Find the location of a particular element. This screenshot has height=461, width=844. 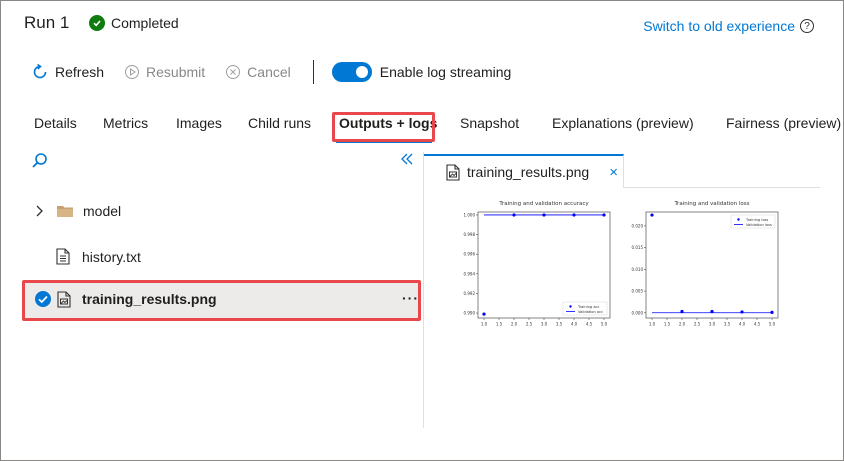

resubmit-button: Resubmit is located at coordinates (164, 72).